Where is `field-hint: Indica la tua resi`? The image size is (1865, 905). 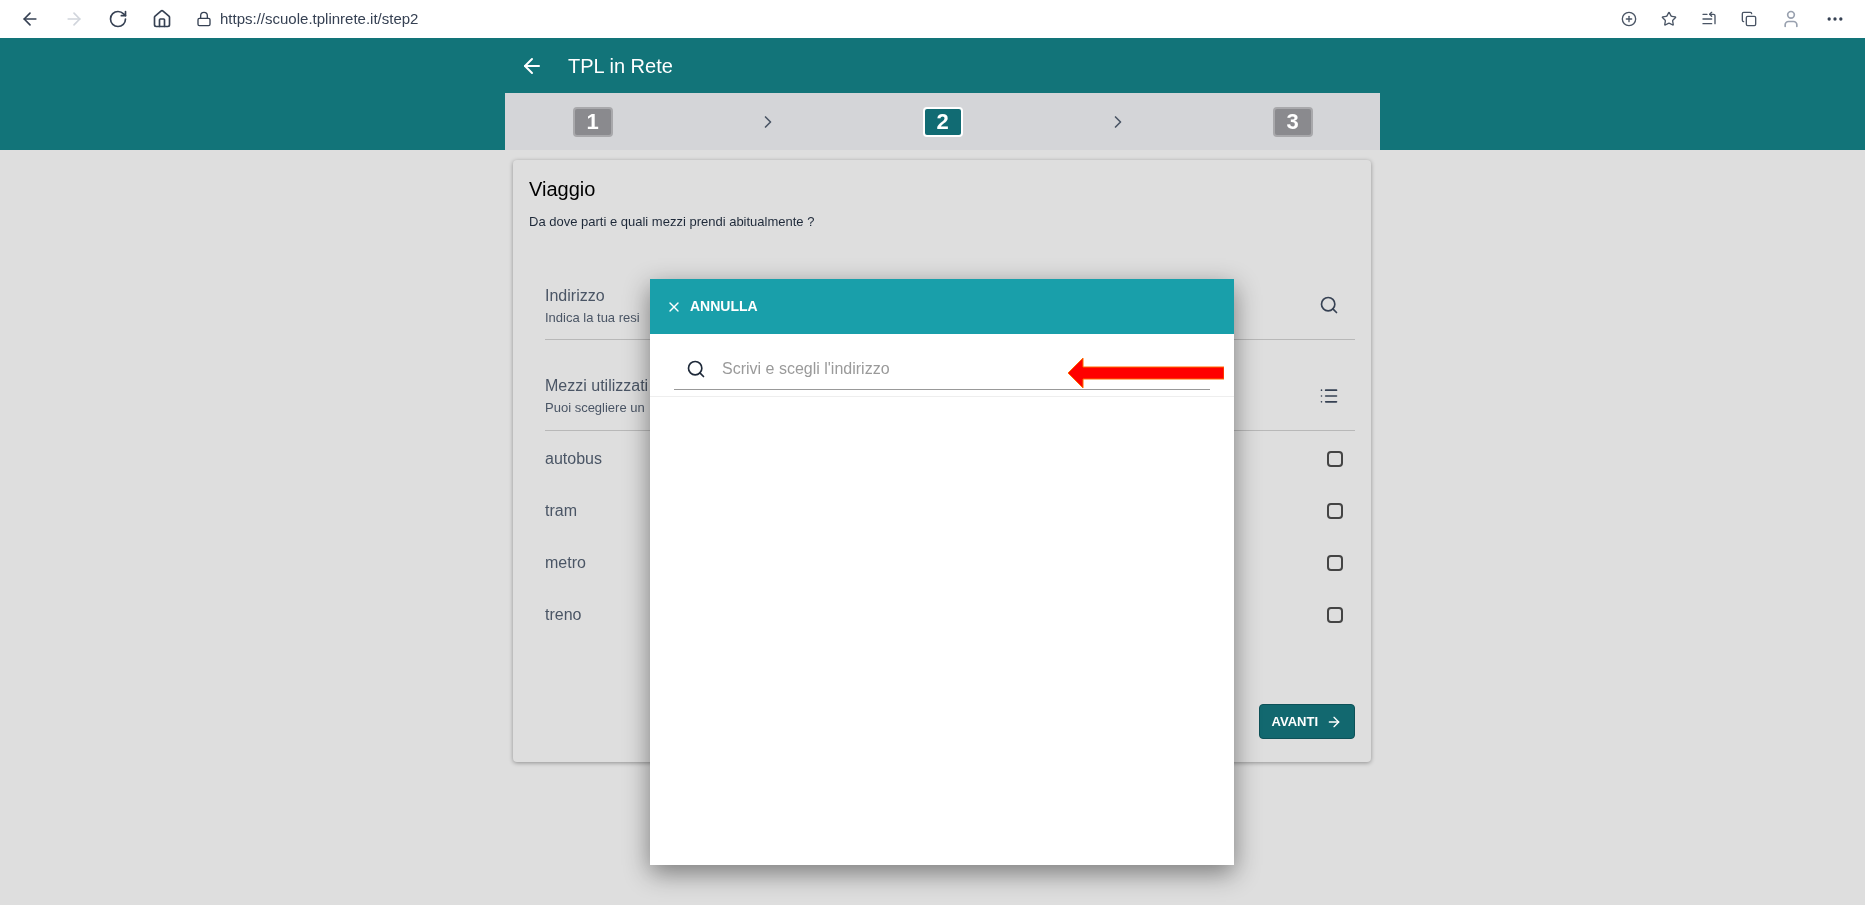 field-hint: Indica la tua resi is located at coordinates (592, 317).